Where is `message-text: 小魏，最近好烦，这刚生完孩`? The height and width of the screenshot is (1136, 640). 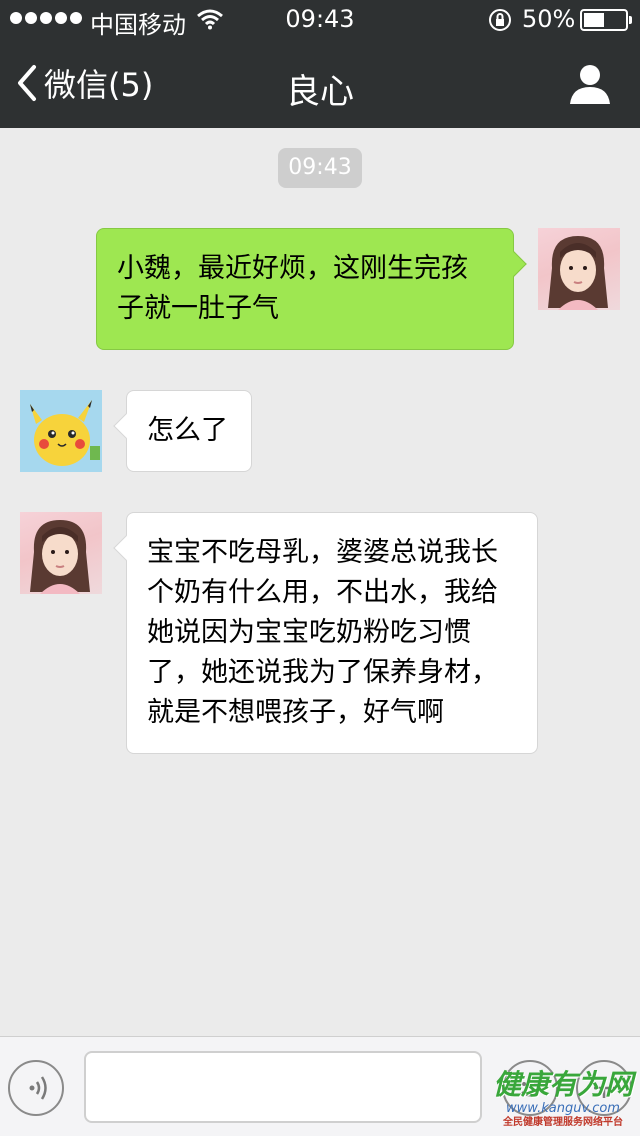 message-text: 小魏，最近好烦，这刚生完孩 is located at coordinates (292, 268).